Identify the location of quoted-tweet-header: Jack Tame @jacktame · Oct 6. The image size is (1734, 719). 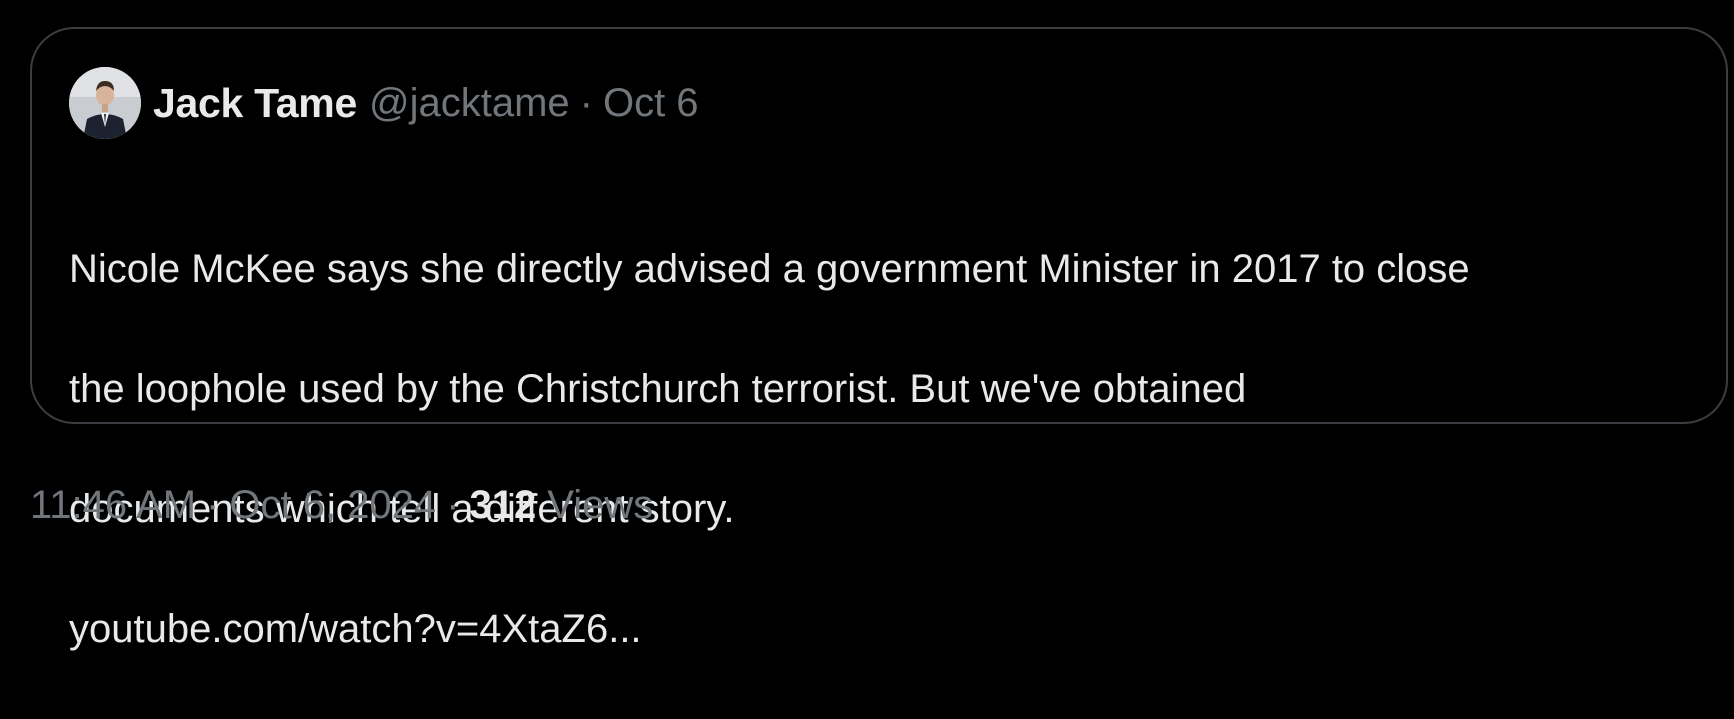
(384, 103).